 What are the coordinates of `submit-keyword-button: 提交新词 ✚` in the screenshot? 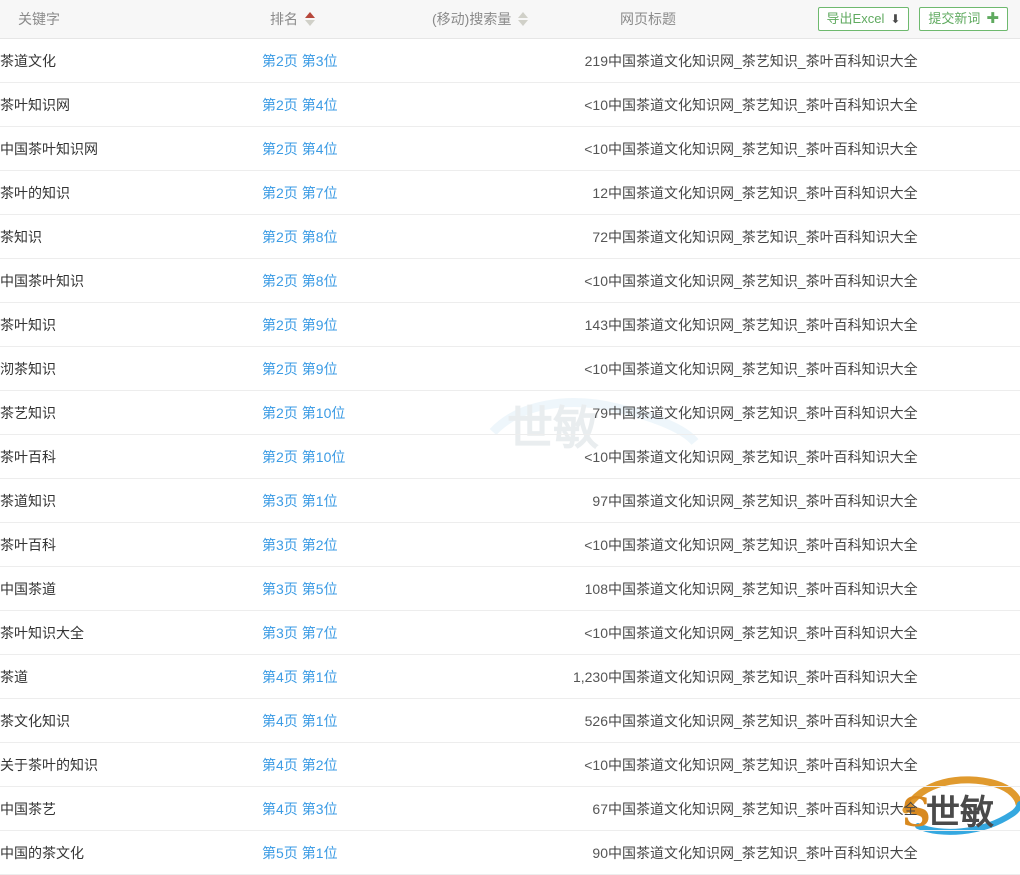 It's located at (963, 19).